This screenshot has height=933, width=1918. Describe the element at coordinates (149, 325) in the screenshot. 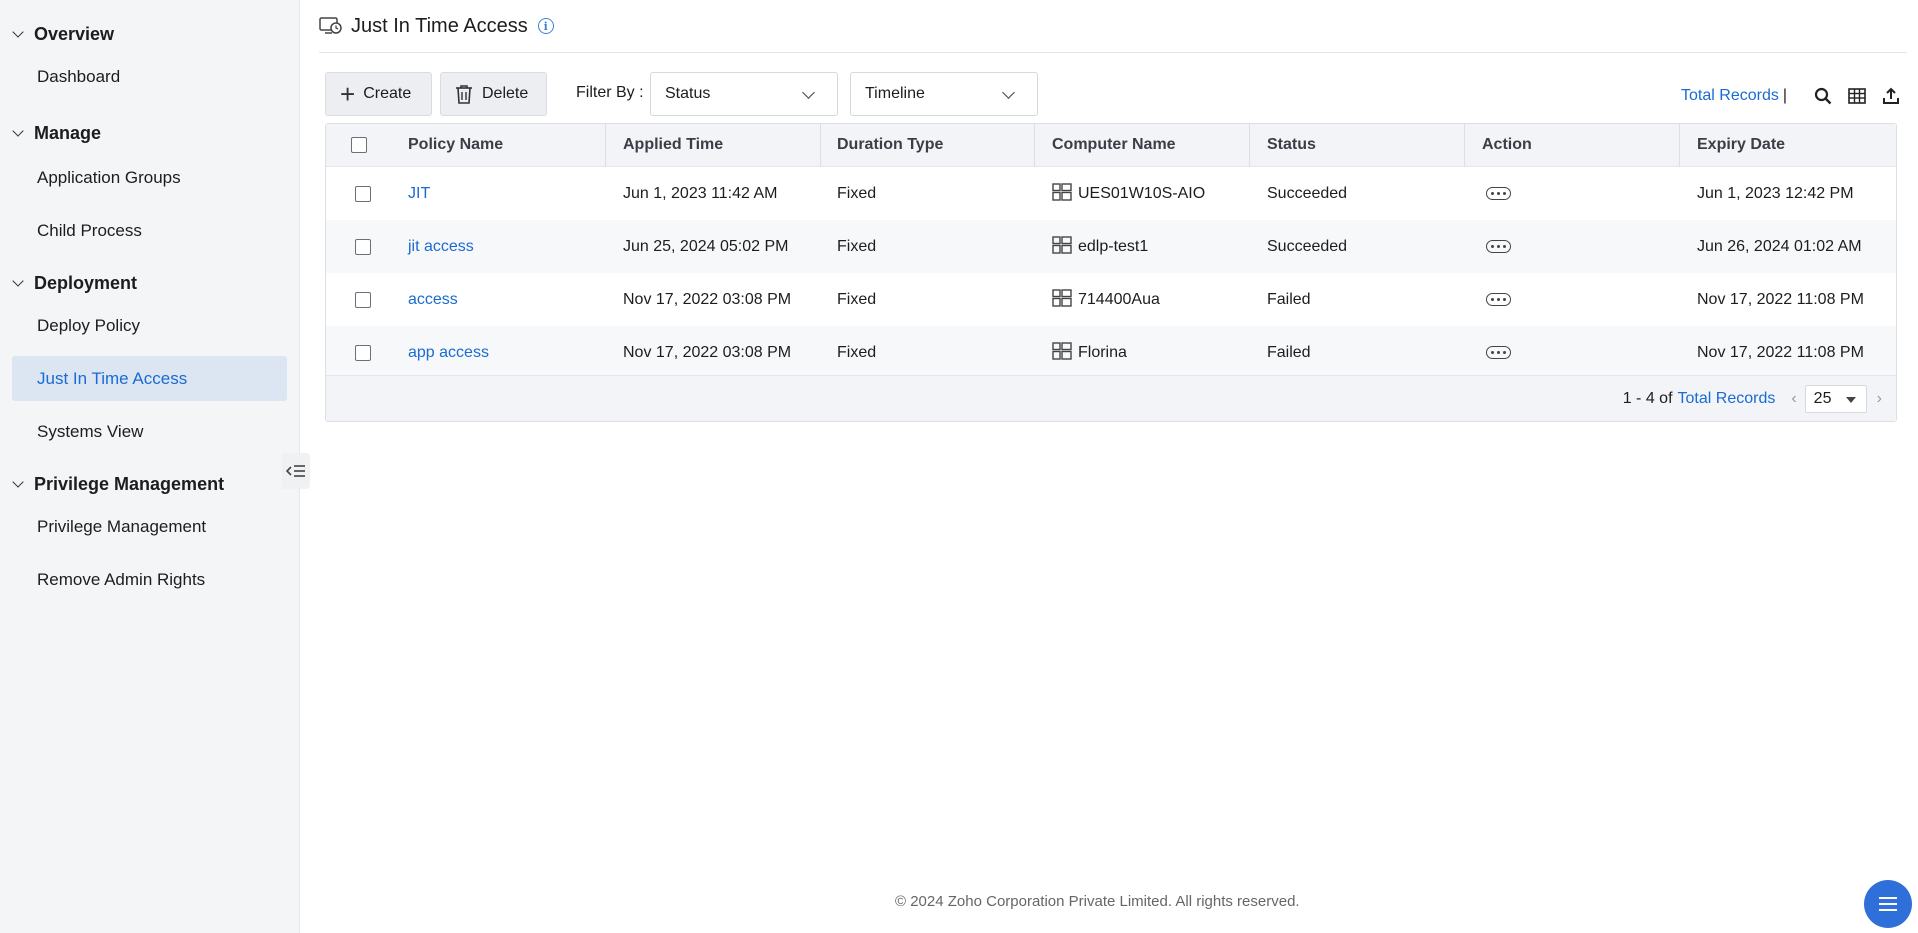

I see `sidebar-item-deploy-policy: Deploy Policy` at that location.